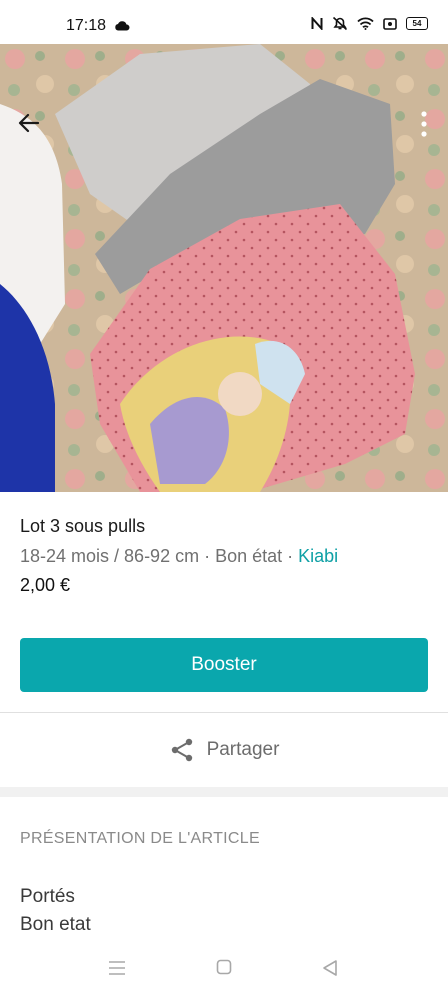 This screenshot has width=448, height=995. I want to click on screen-record-icon, so click(390, 23).